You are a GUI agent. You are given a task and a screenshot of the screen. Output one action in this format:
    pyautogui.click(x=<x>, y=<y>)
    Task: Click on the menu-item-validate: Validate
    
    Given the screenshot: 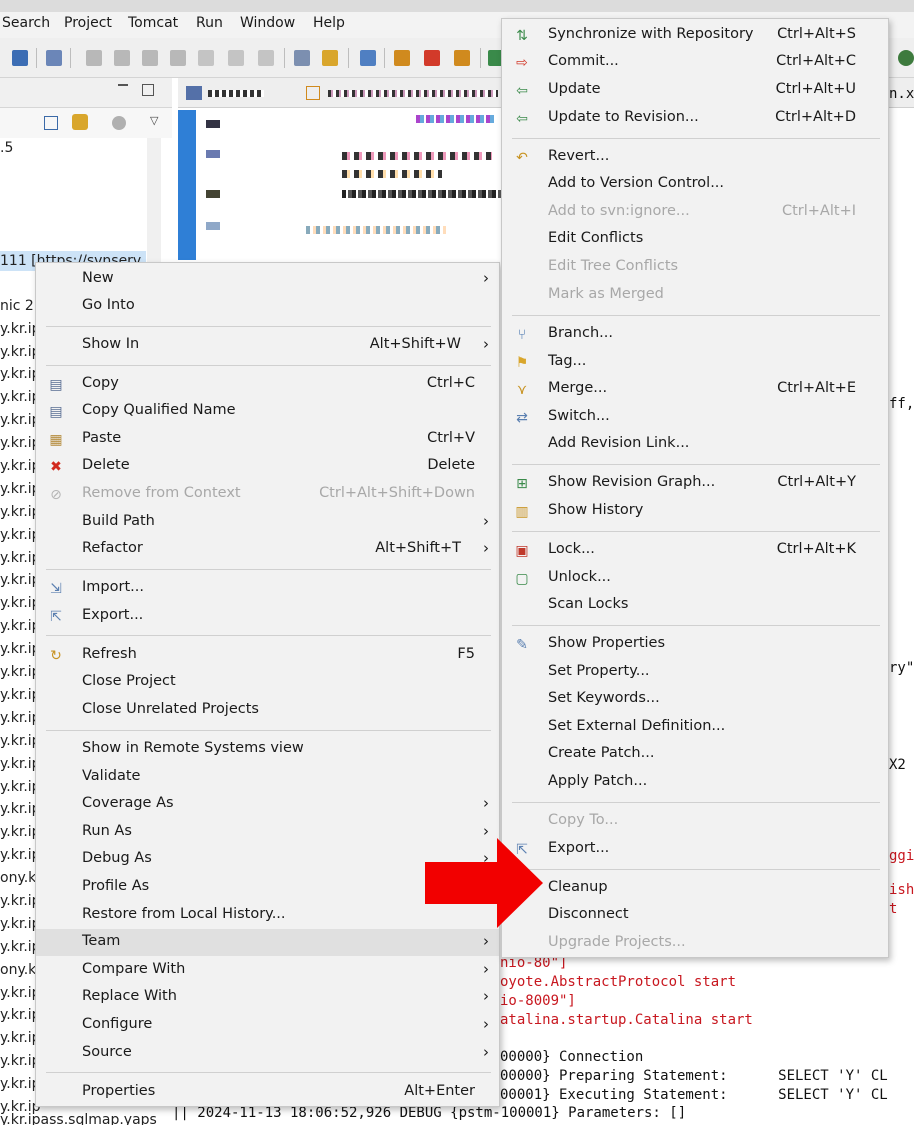 What is the action you would take?
    pyautogui.click(x=267, y=777)
    